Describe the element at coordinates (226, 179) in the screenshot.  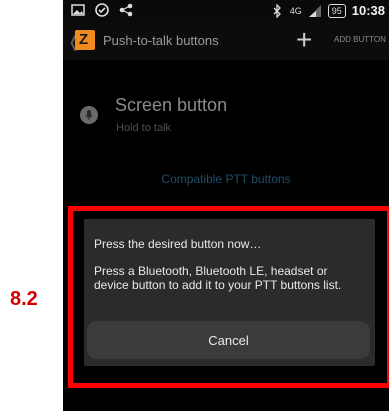
I see `compatible-ptt-buttons-link: Compatible PTT buttons` at that location.